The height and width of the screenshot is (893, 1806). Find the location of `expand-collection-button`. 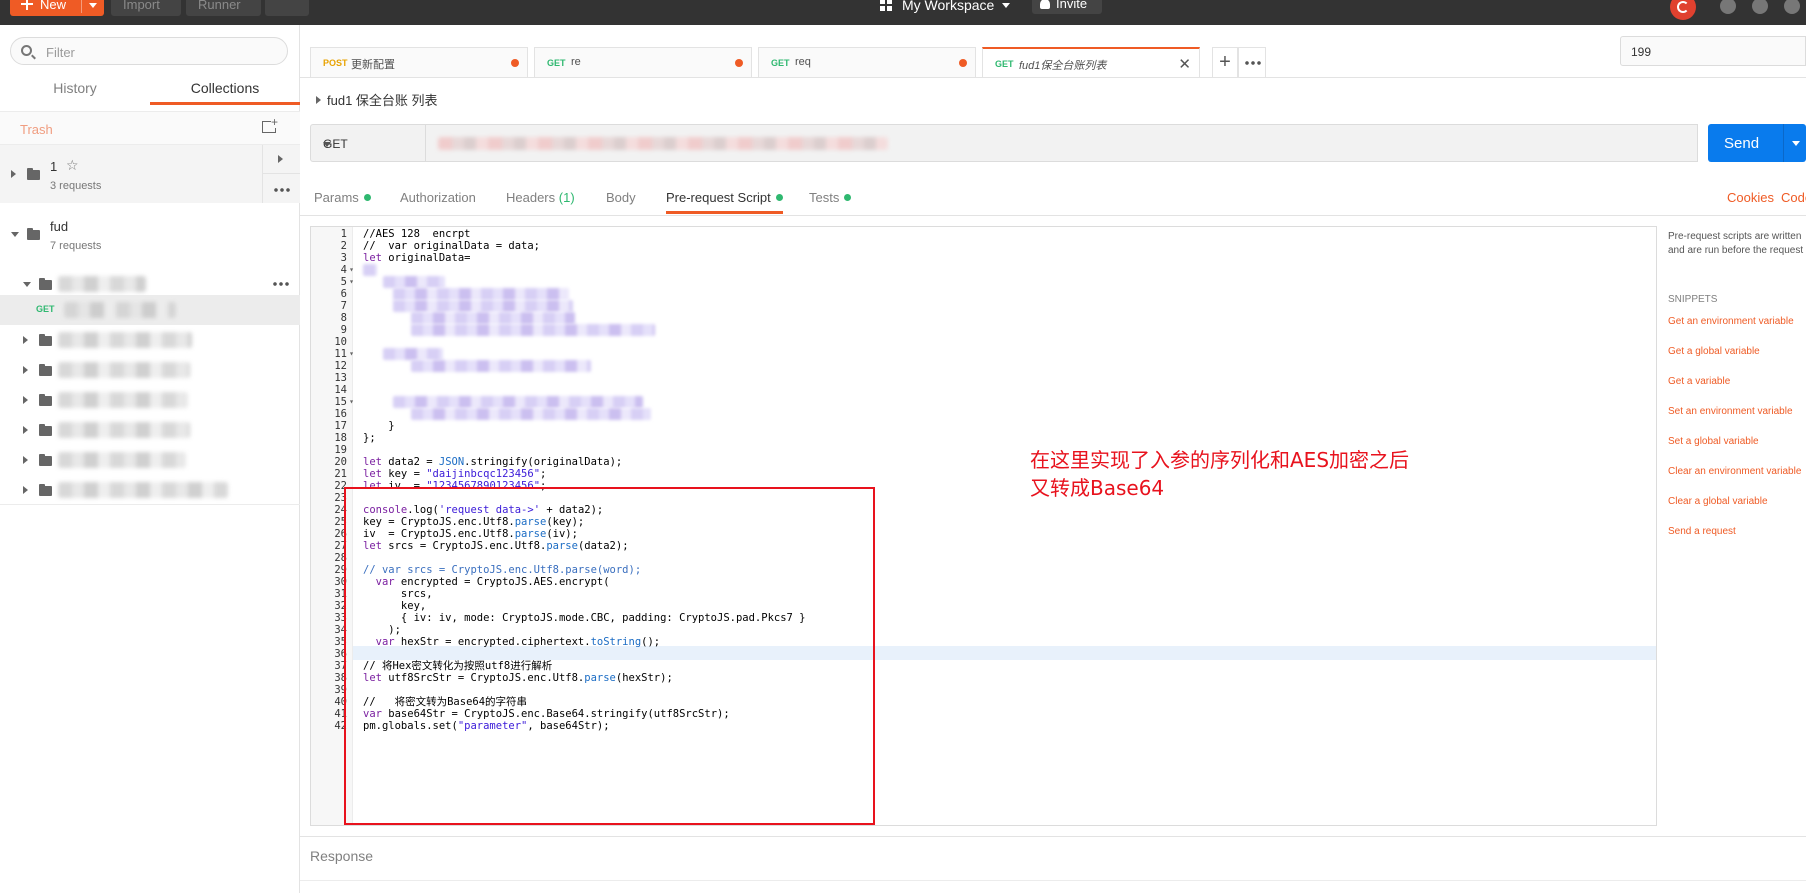

expand-collection-button is located at coordinates (281, 159).